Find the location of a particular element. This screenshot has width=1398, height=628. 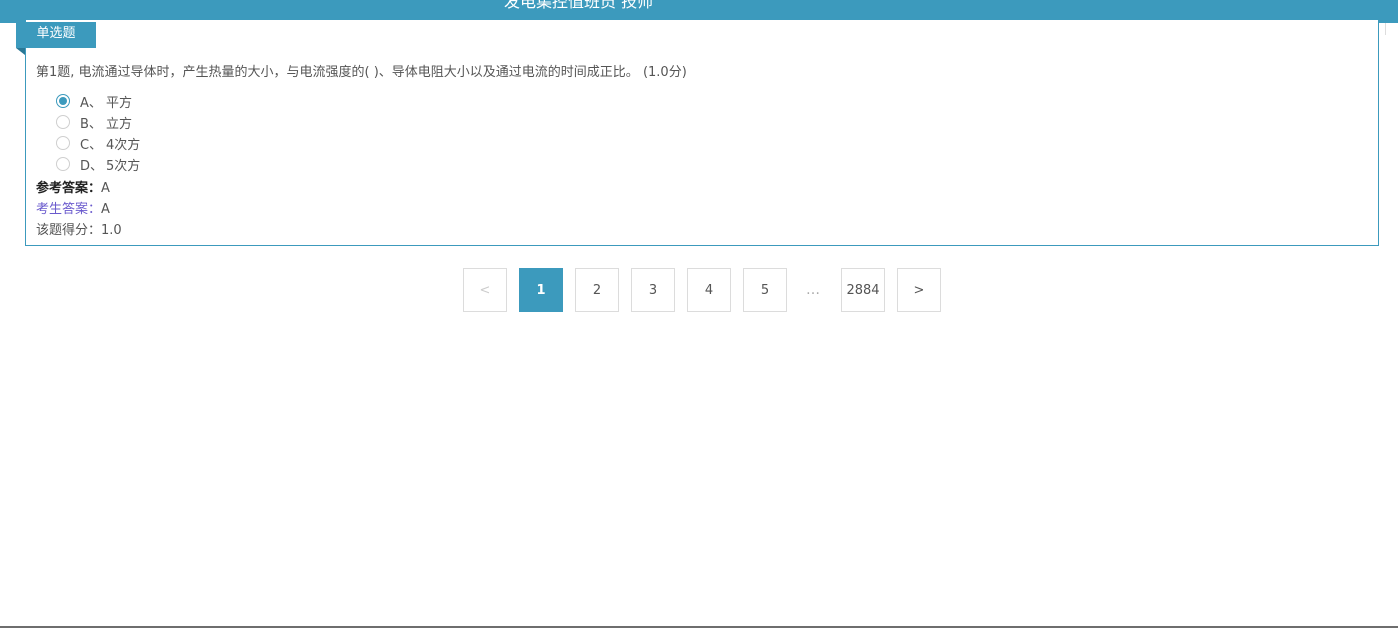

score-row: 该题得分：1.0 is located at coordinates (79, 228).